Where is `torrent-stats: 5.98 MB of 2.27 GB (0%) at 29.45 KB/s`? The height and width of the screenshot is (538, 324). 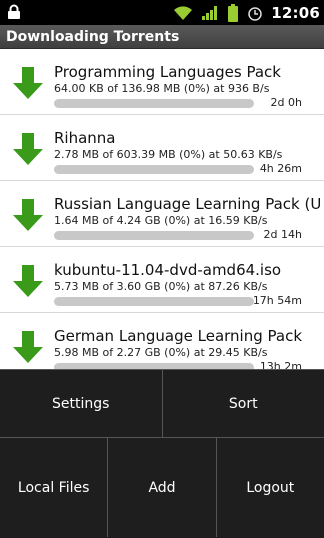 torrent-stats: 5.98 MB of 2.27 GB (0%) at 29.45 KB/s is located at coordinates (187, 352).